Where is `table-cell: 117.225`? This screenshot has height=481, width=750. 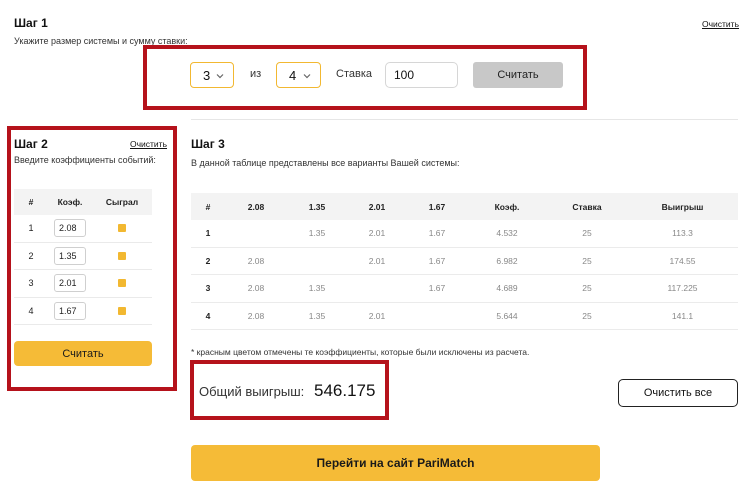 table-cell: 117.225 is located at coordinates (682, 288).